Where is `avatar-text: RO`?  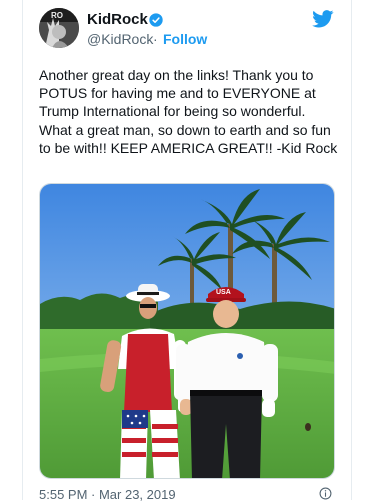
avatar-text: RO is located at coordinates (57, 15).